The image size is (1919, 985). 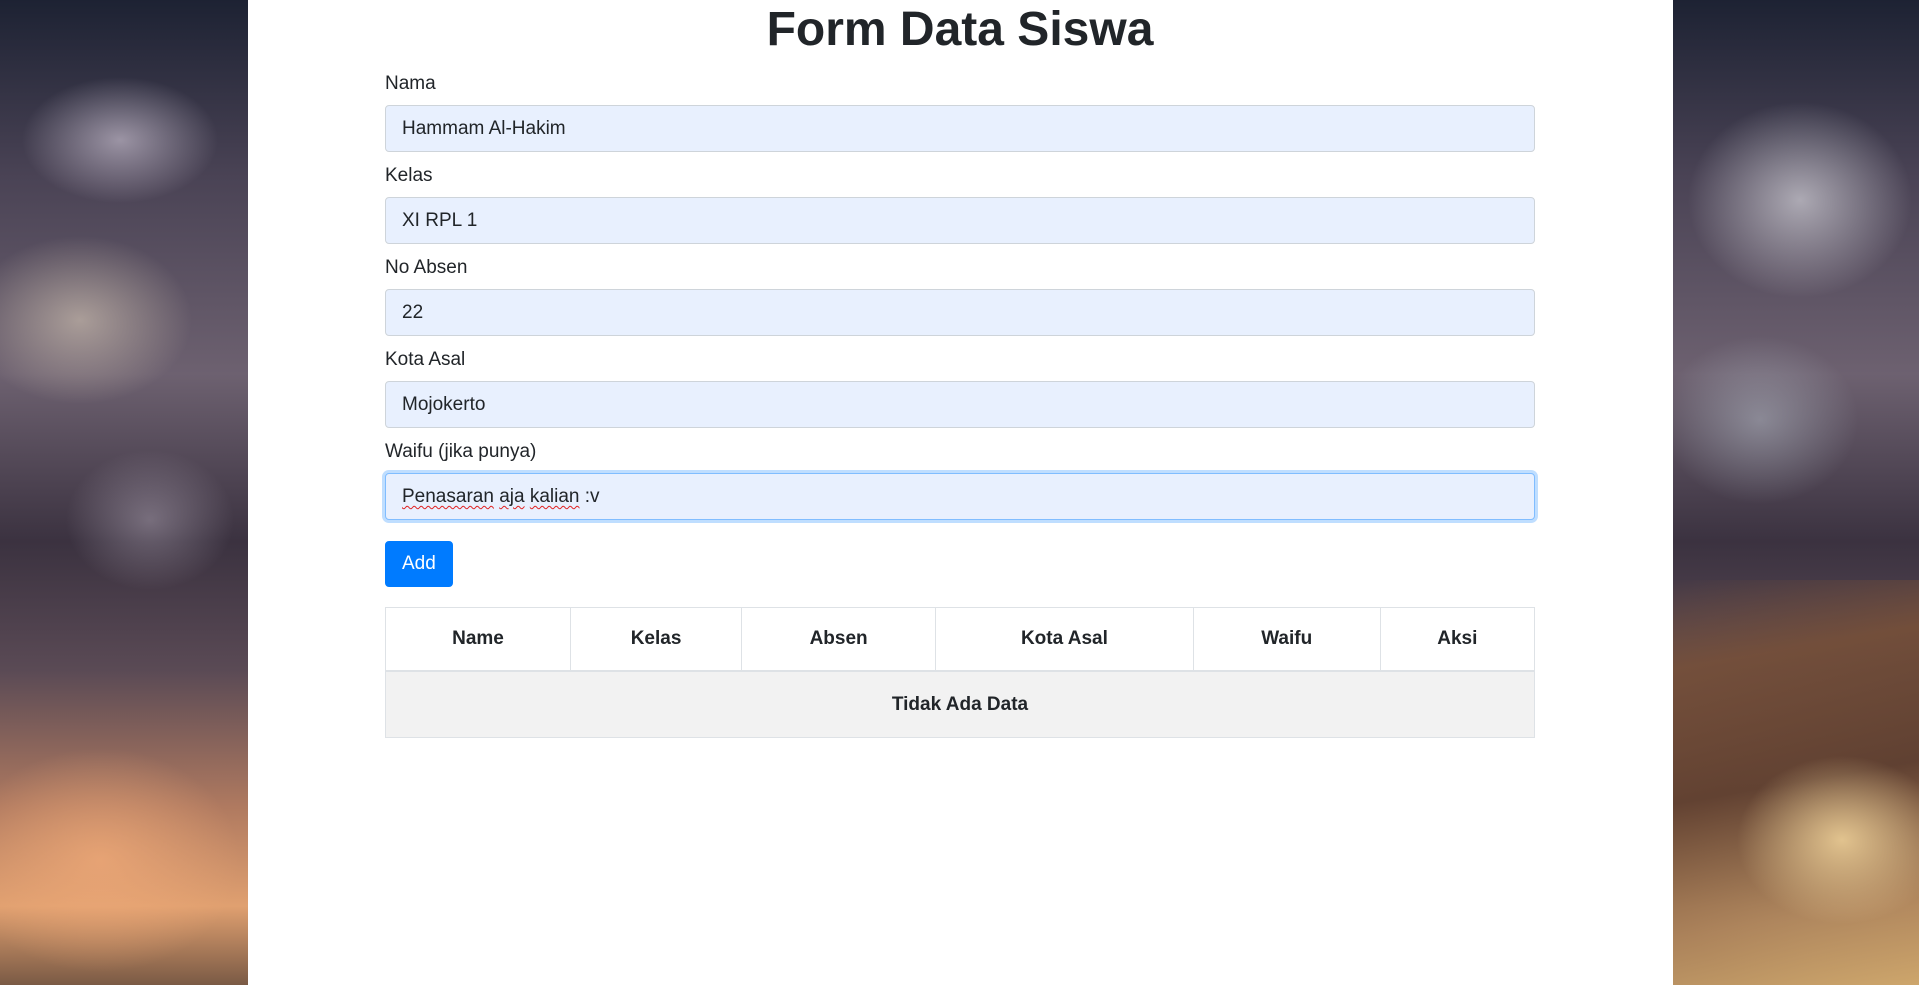 I want to click on nama-input: Hammam Al-Hakim, so click(x=960, y=128).